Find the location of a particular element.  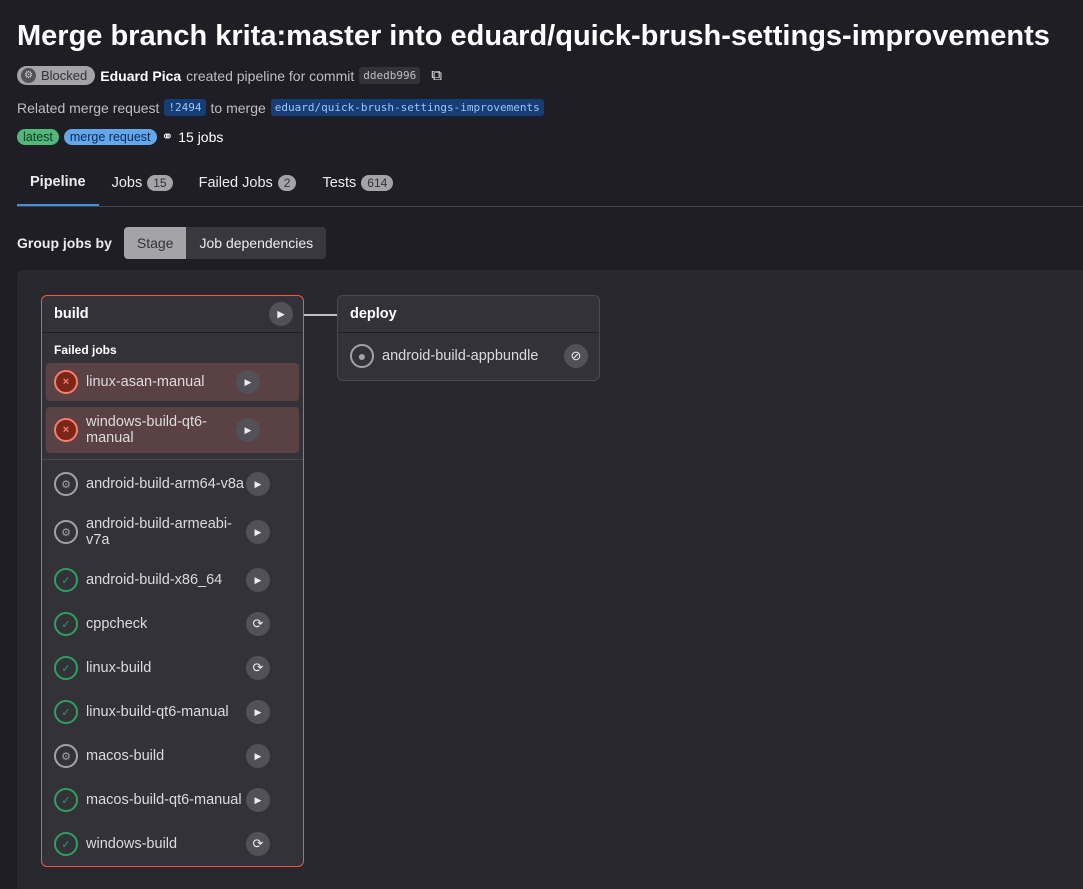

skipped-status-icon: ● is located at coordinates (362, 356).